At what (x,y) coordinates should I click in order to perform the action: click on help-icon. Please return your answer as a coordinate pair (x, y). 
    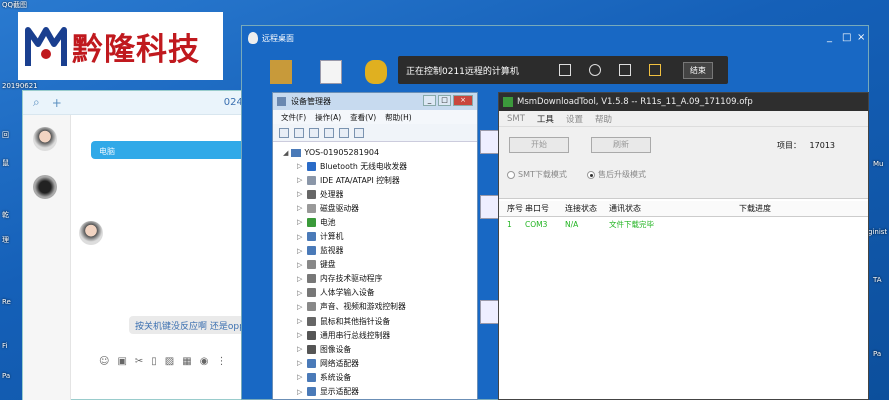
    Looking at the image, I should click on (329, 132).